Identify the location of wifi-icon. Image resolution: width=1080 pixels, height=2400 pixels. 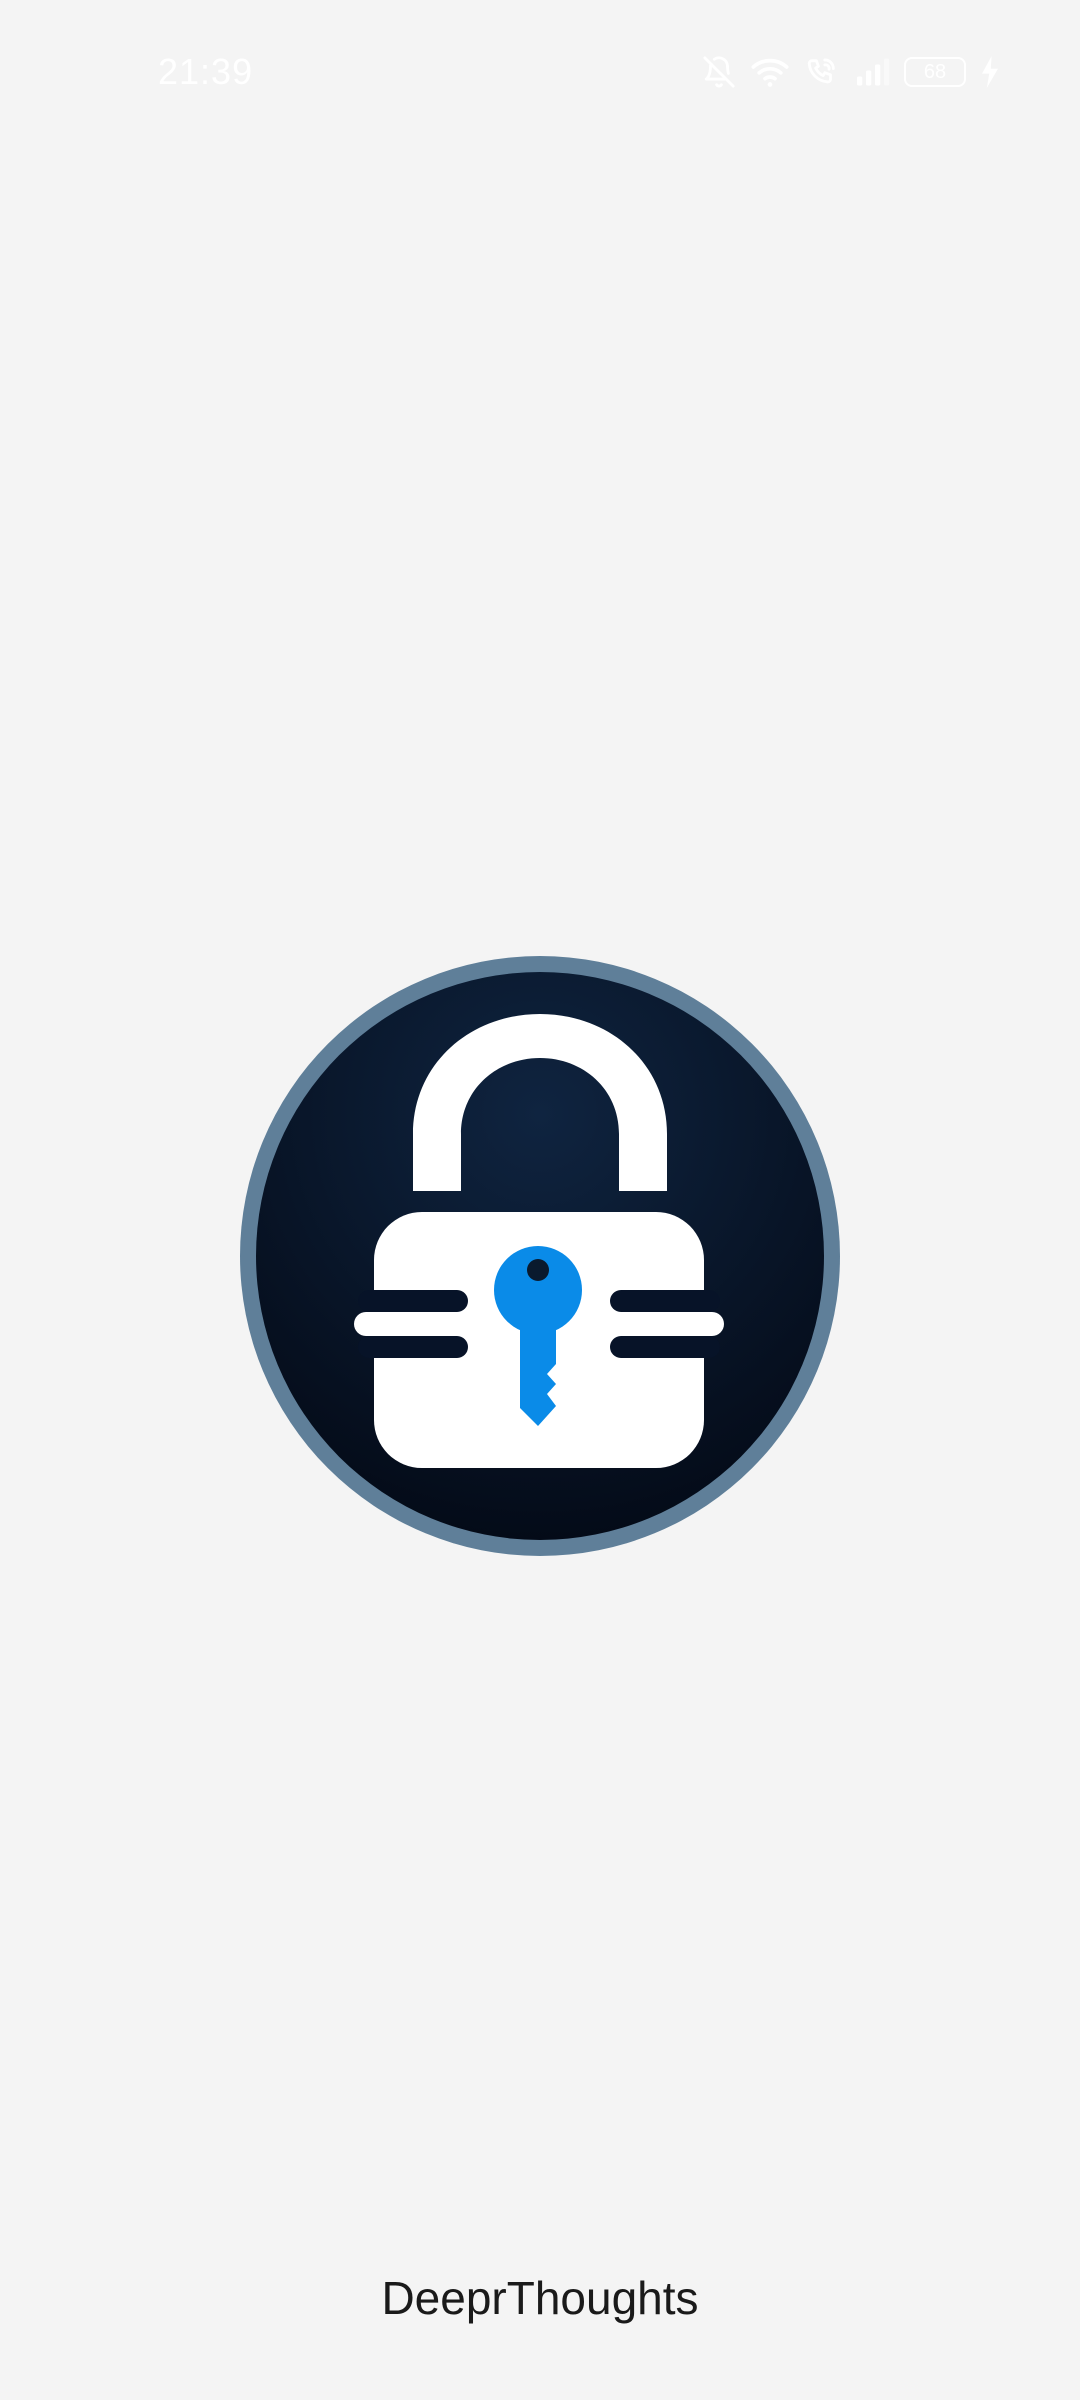
(770, 72).